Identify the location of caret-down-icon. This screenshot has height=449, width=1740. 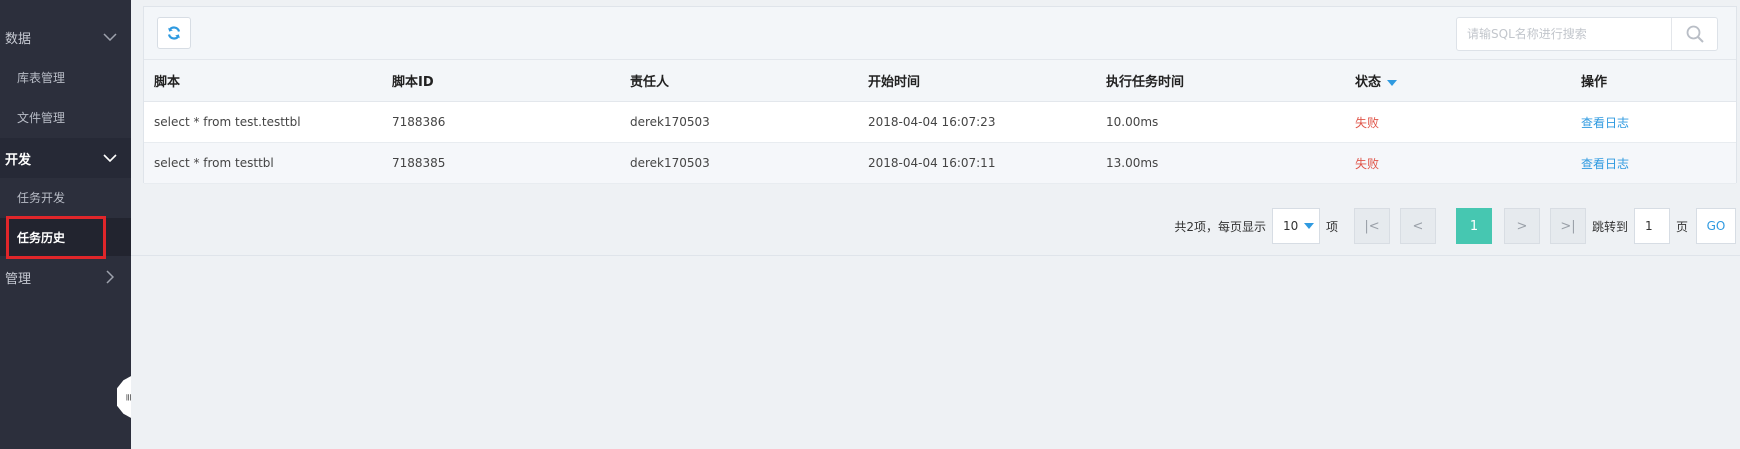
(1309, 226).